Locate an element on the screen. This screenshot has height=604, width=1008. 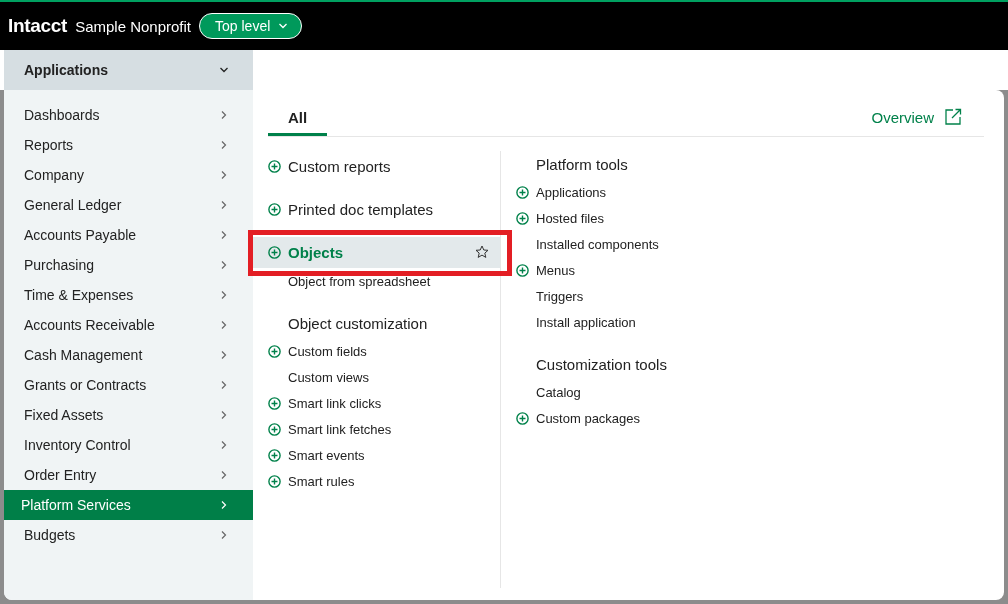
section-heading: Customization tools is located at coordinates (601, 365).